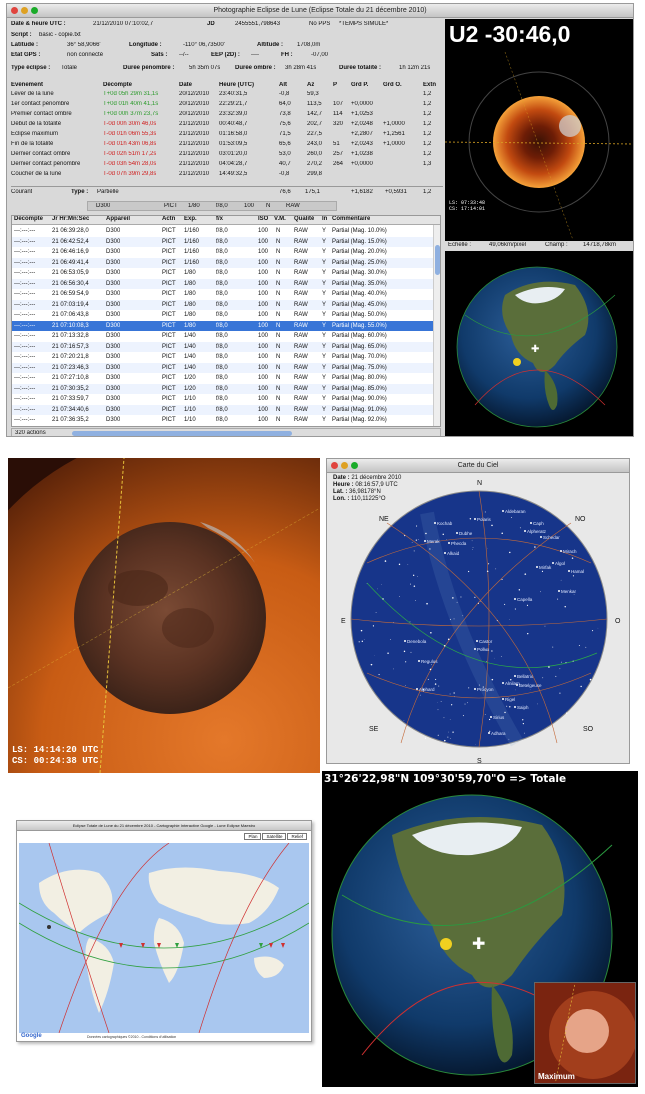  I want to click on sky-minimize-button, so click(344, 465).